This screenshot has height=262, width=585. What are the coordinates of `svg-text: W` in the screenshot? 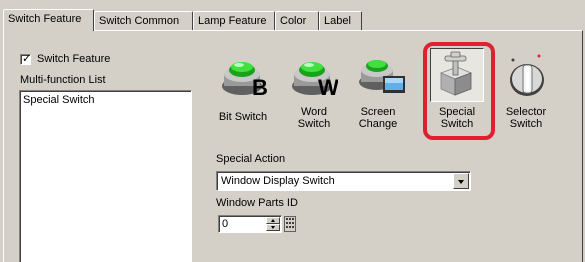 It's located at (328, 86).